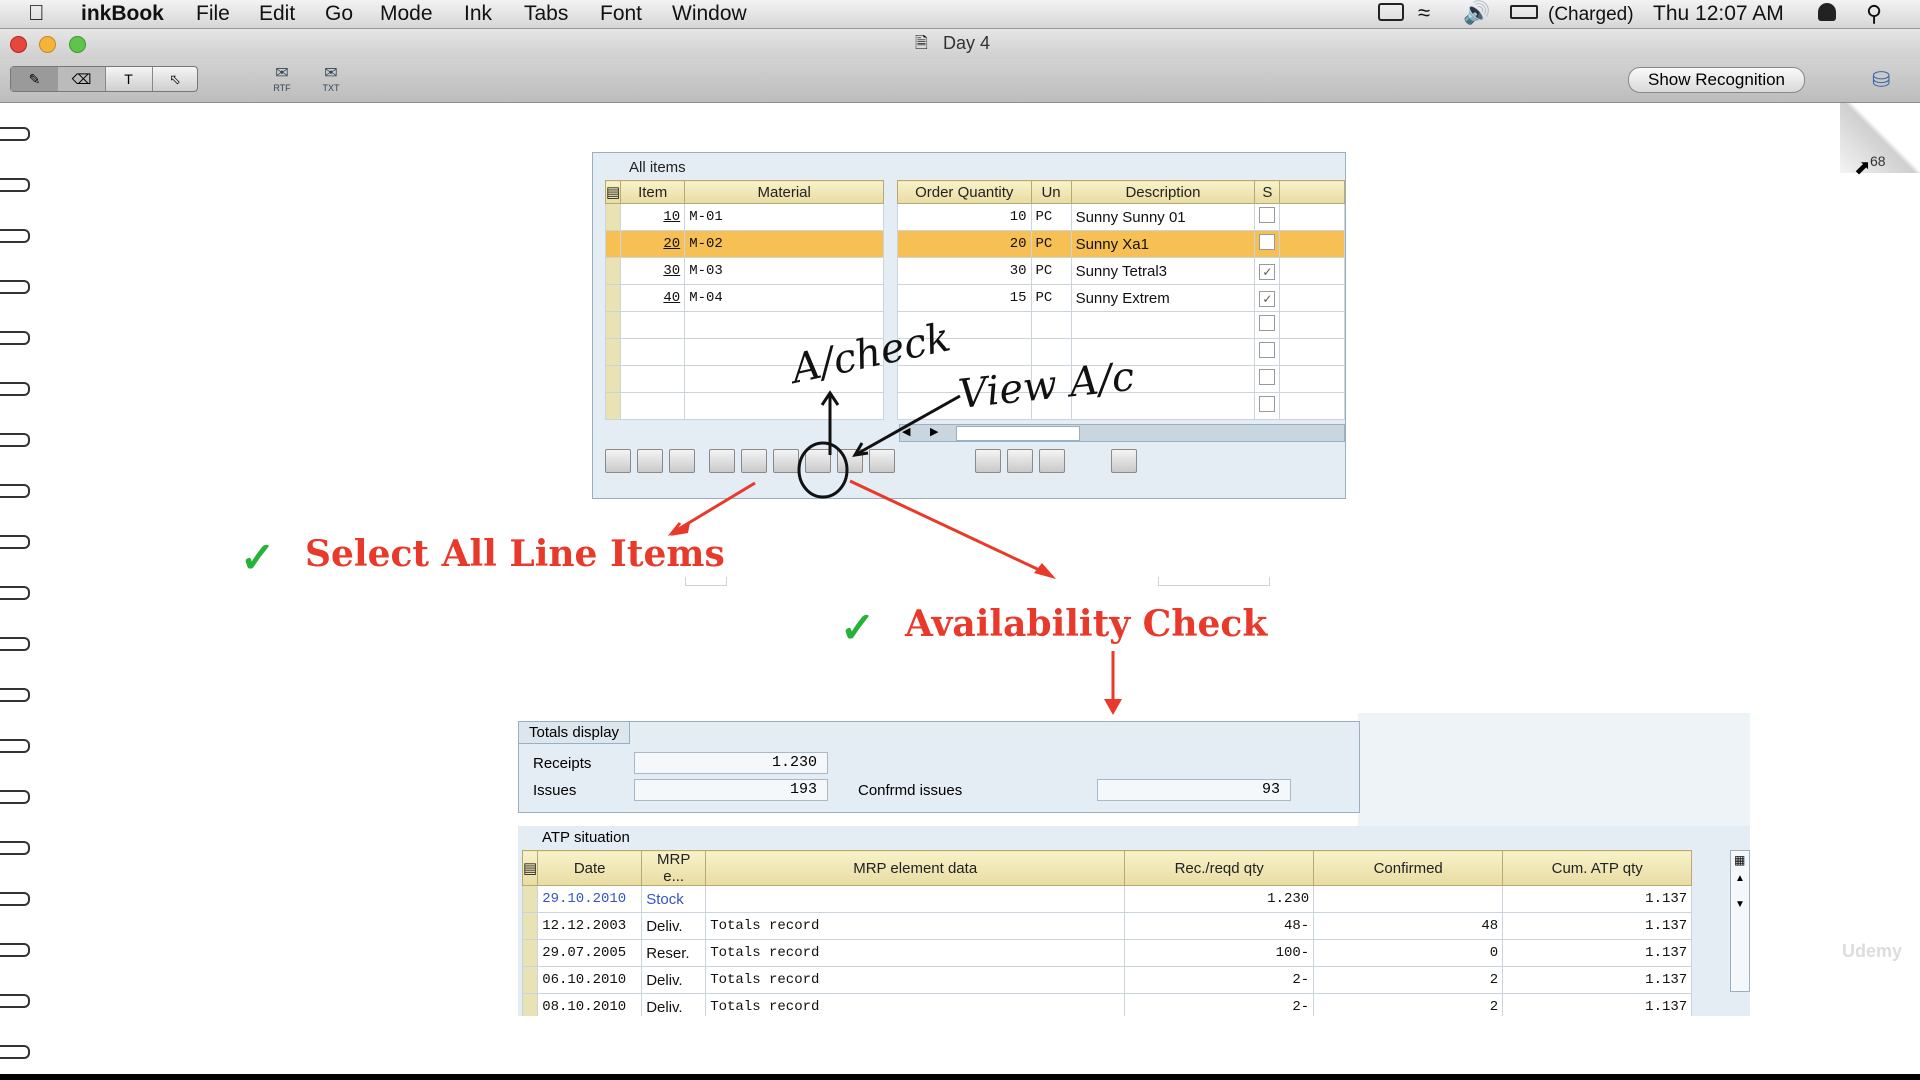  Describe the element at coordinates (1881, 80) in the screenshot. I see `basket-icon: ⛁` at that location.